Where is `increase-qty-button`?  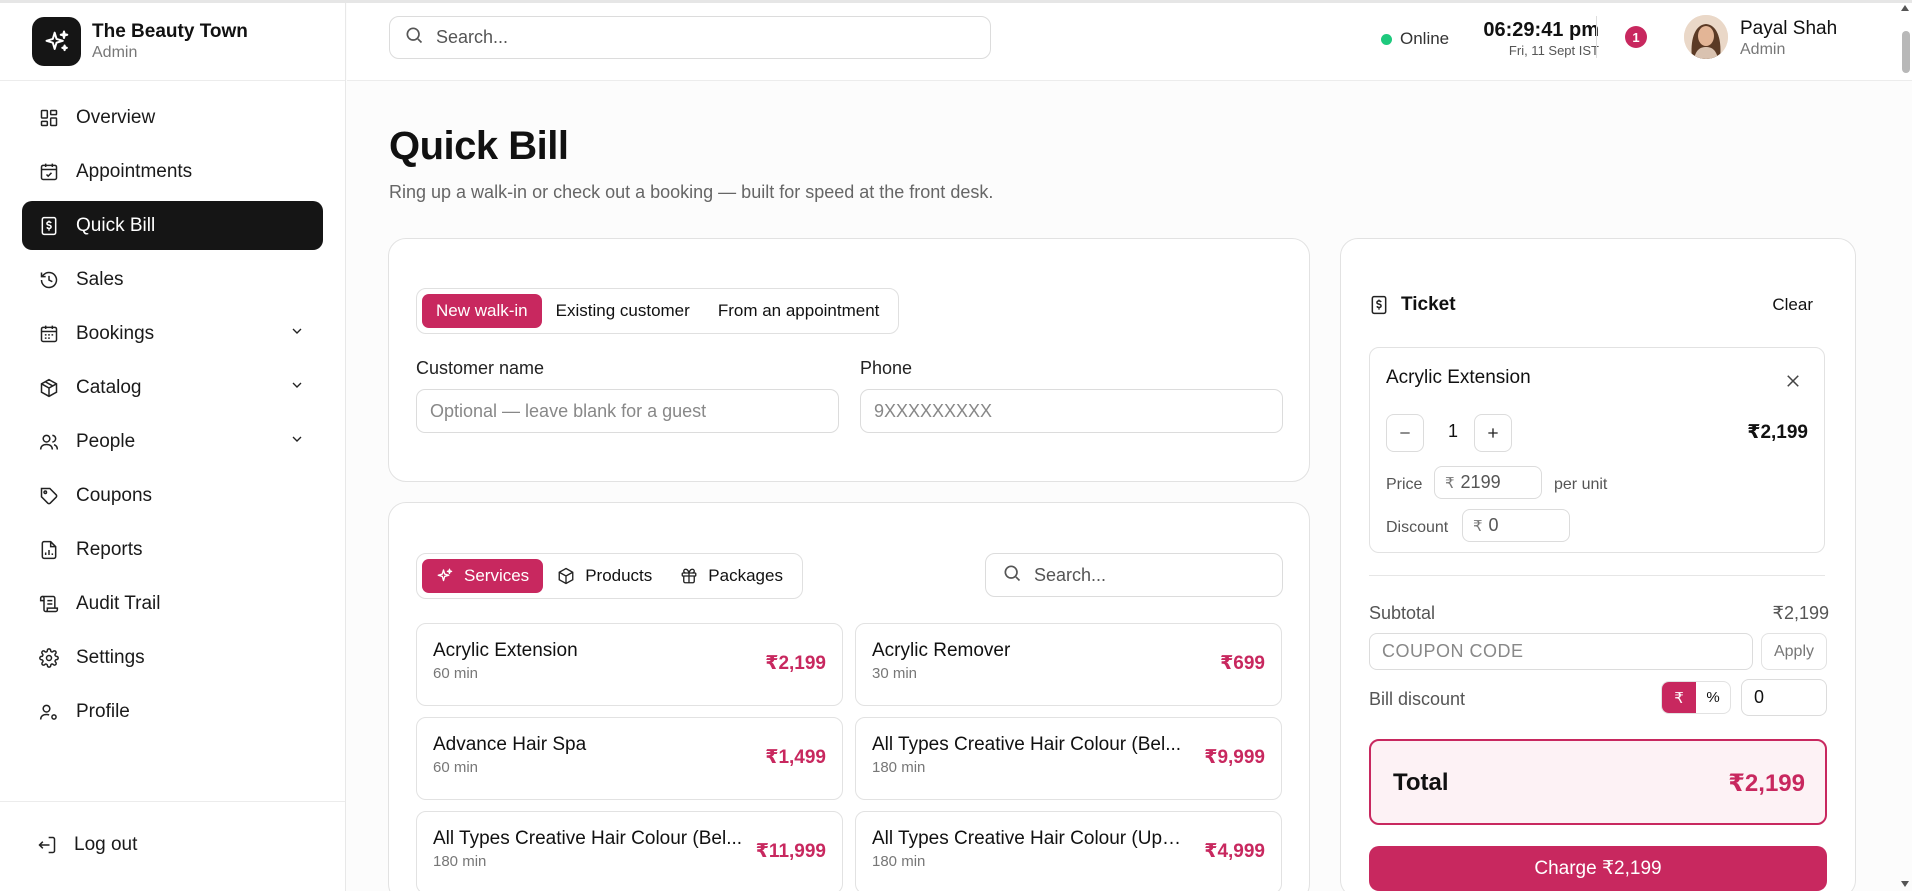 increase-qty-button is located at coordinates (1493, 433).